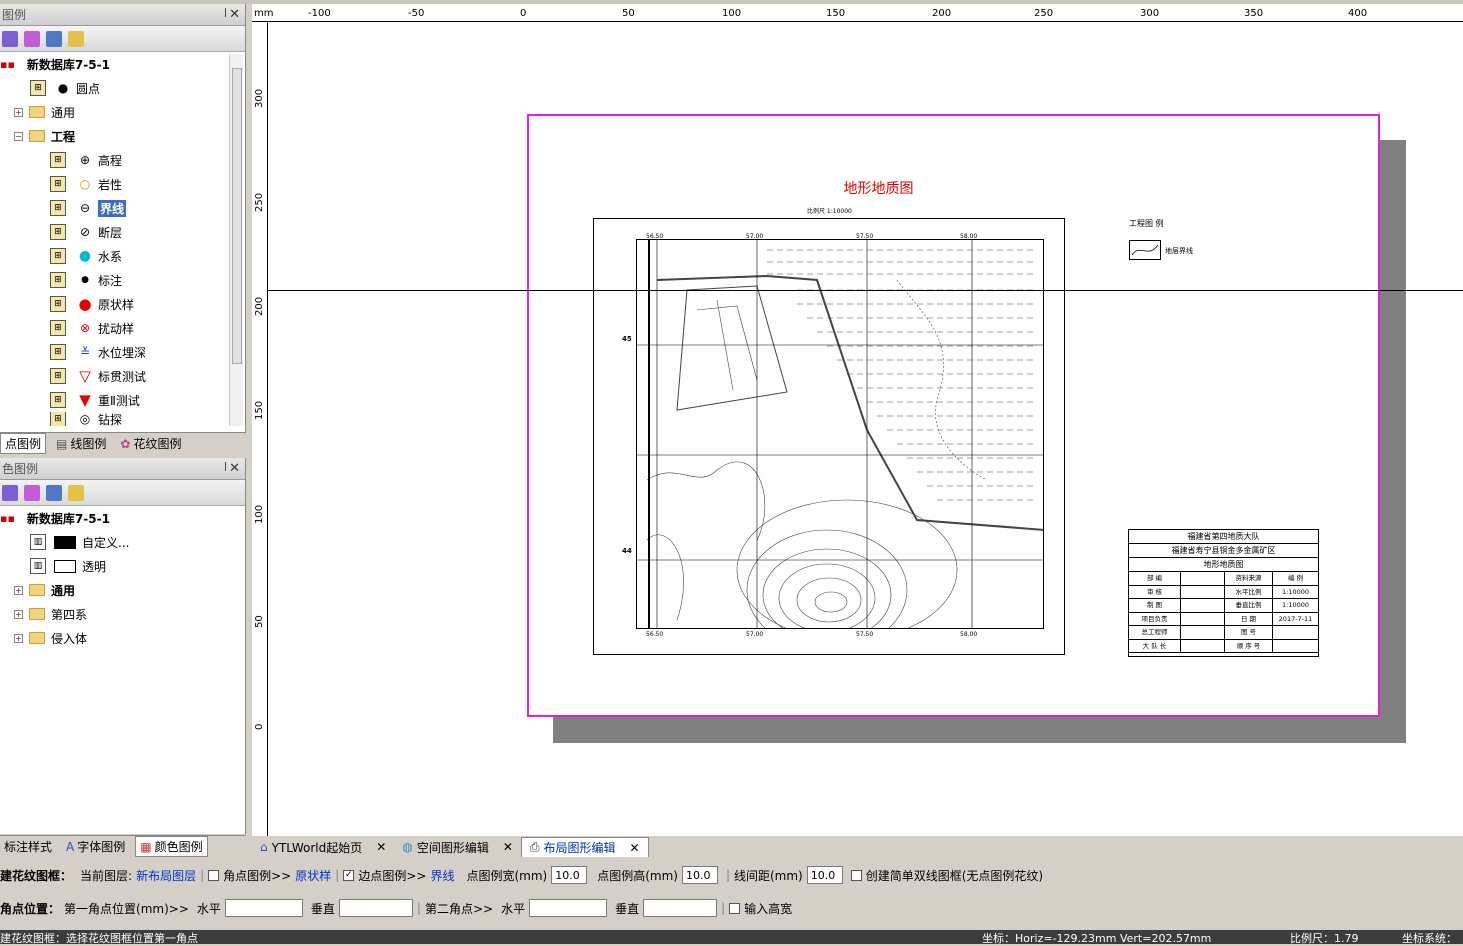 The image size is (1463, 946). I want to click on tree-item-dpt: ⊞ ▼ 重Ⅱ测试, so click(95, 400).